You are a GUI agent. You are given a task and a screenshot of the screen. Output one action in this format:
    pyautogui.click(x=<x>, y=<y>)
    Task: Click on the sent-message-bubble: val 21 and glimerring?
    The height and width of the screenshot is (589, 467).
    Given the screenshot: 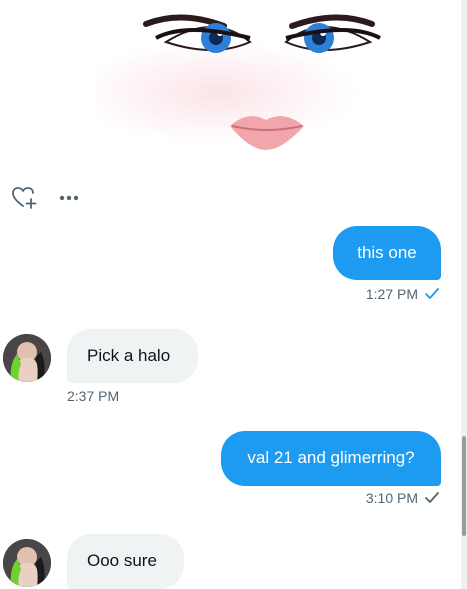 What is the action you would take?
    pyautogui.click(x=331, y=458)
    